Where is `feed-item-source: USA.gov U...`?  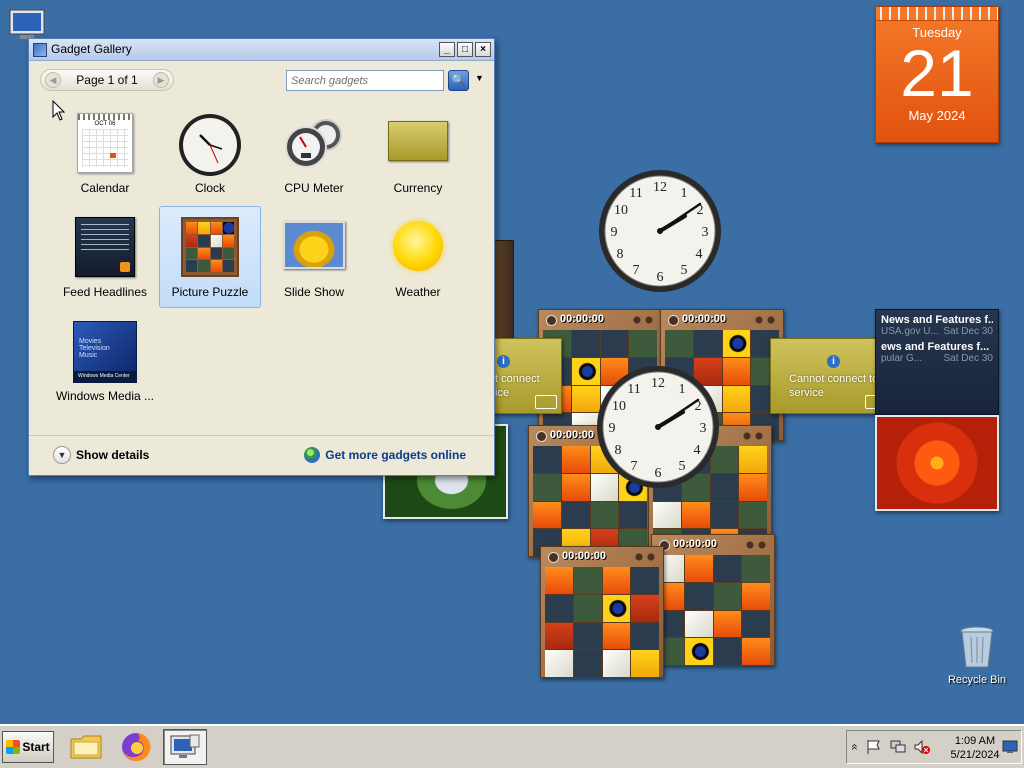
feed-item-source: USA.gov U... is located at coordinates (910, 331).